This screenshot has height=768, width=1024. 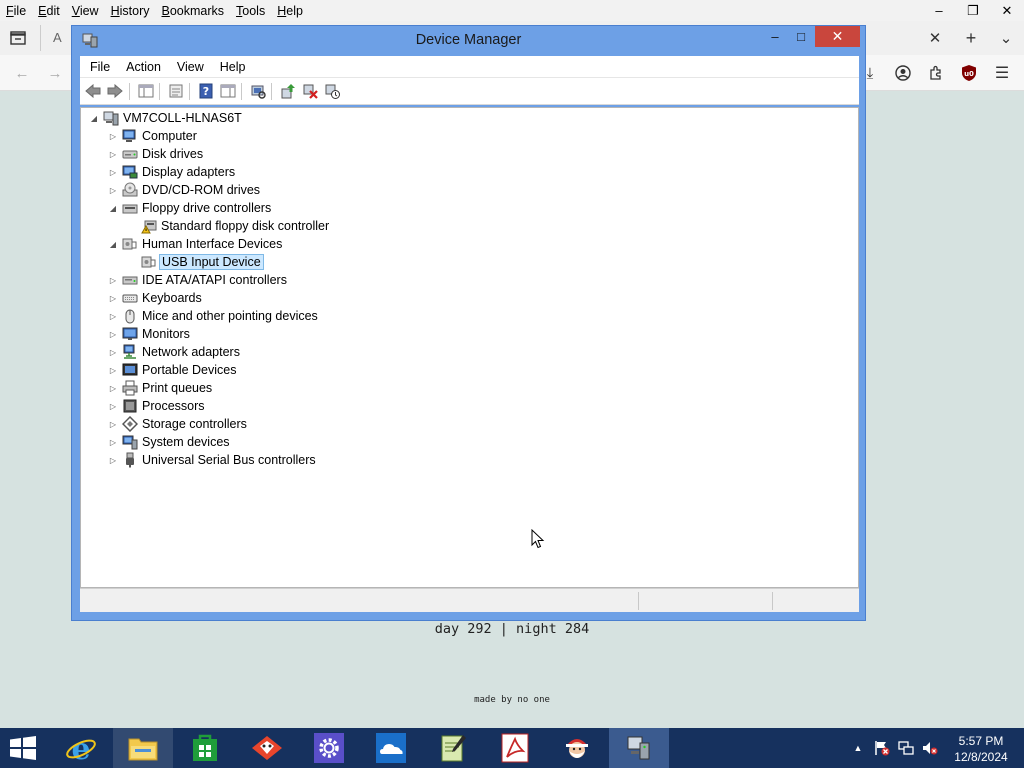 I want to click on tree-category: ▷ Print queues, so click(x=469, y=388).